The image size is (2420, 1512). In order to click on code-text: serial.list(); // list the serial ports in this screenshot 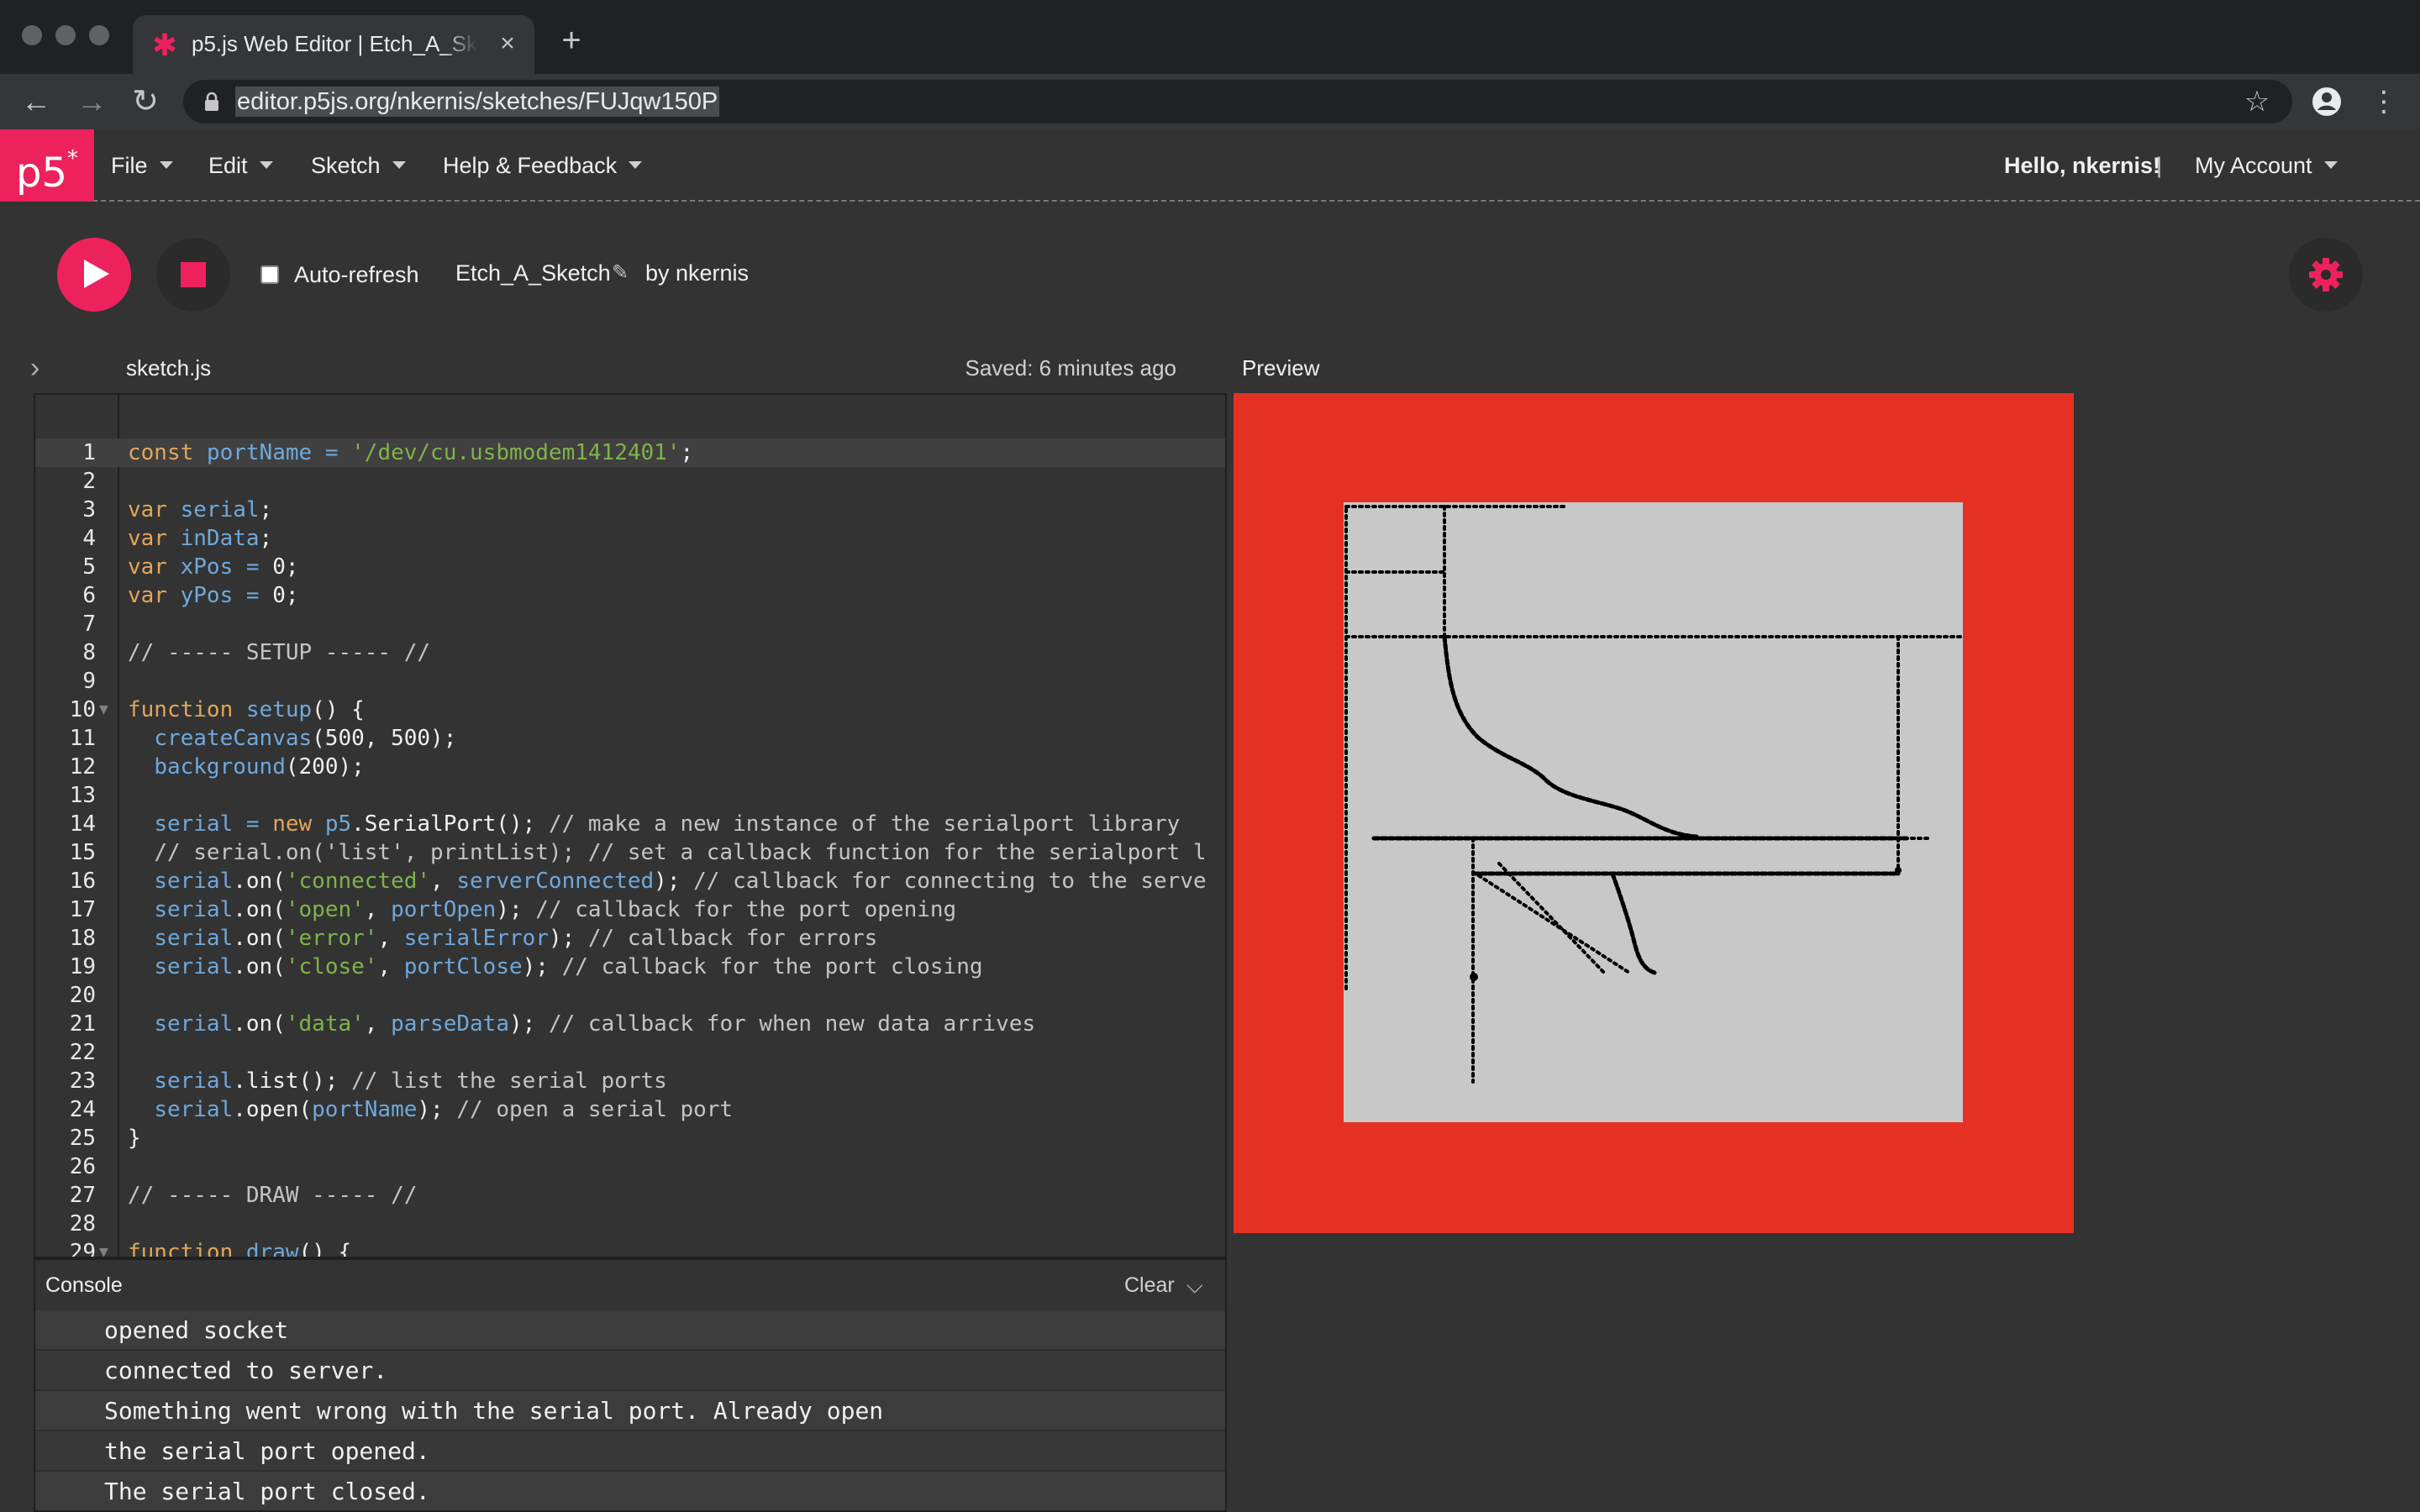, I will do `click(411, 1081)`.